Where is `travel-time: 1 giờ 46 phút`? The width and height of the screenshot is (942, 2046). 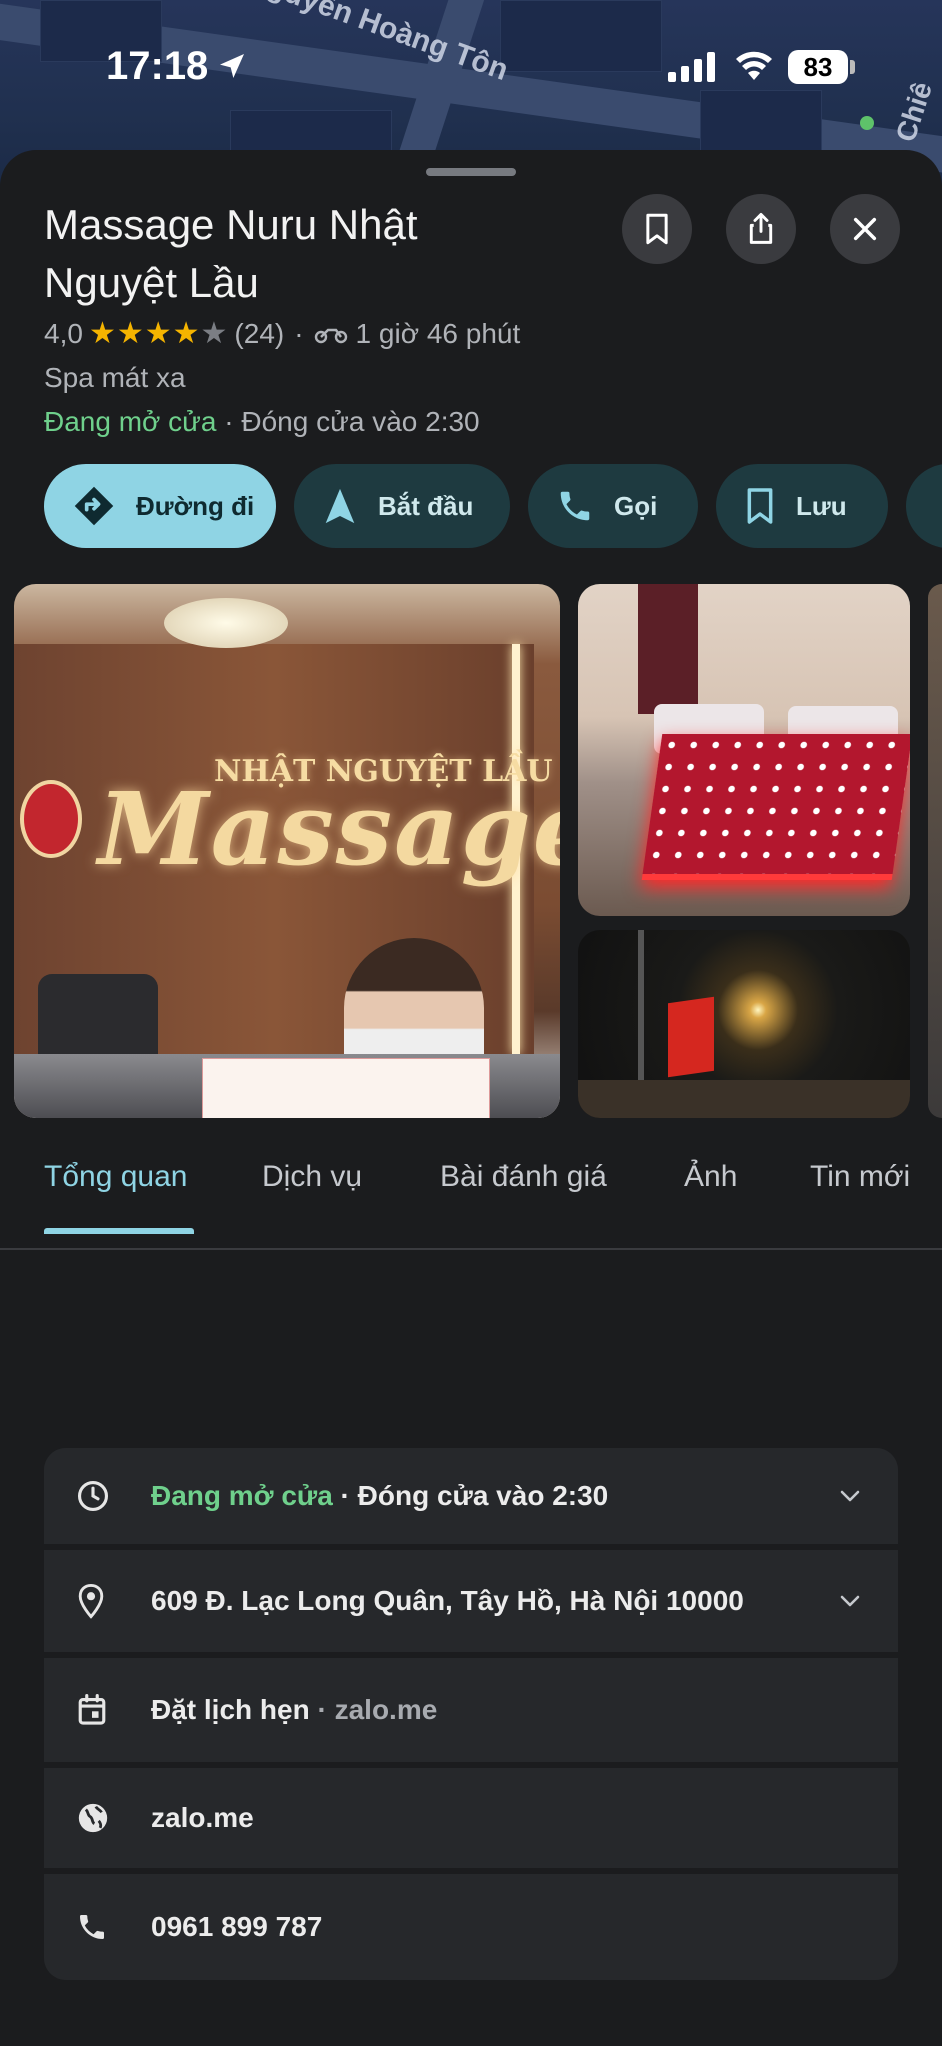
travel-time: 1 giờ 46 phút is located at coordinates (438, 333).